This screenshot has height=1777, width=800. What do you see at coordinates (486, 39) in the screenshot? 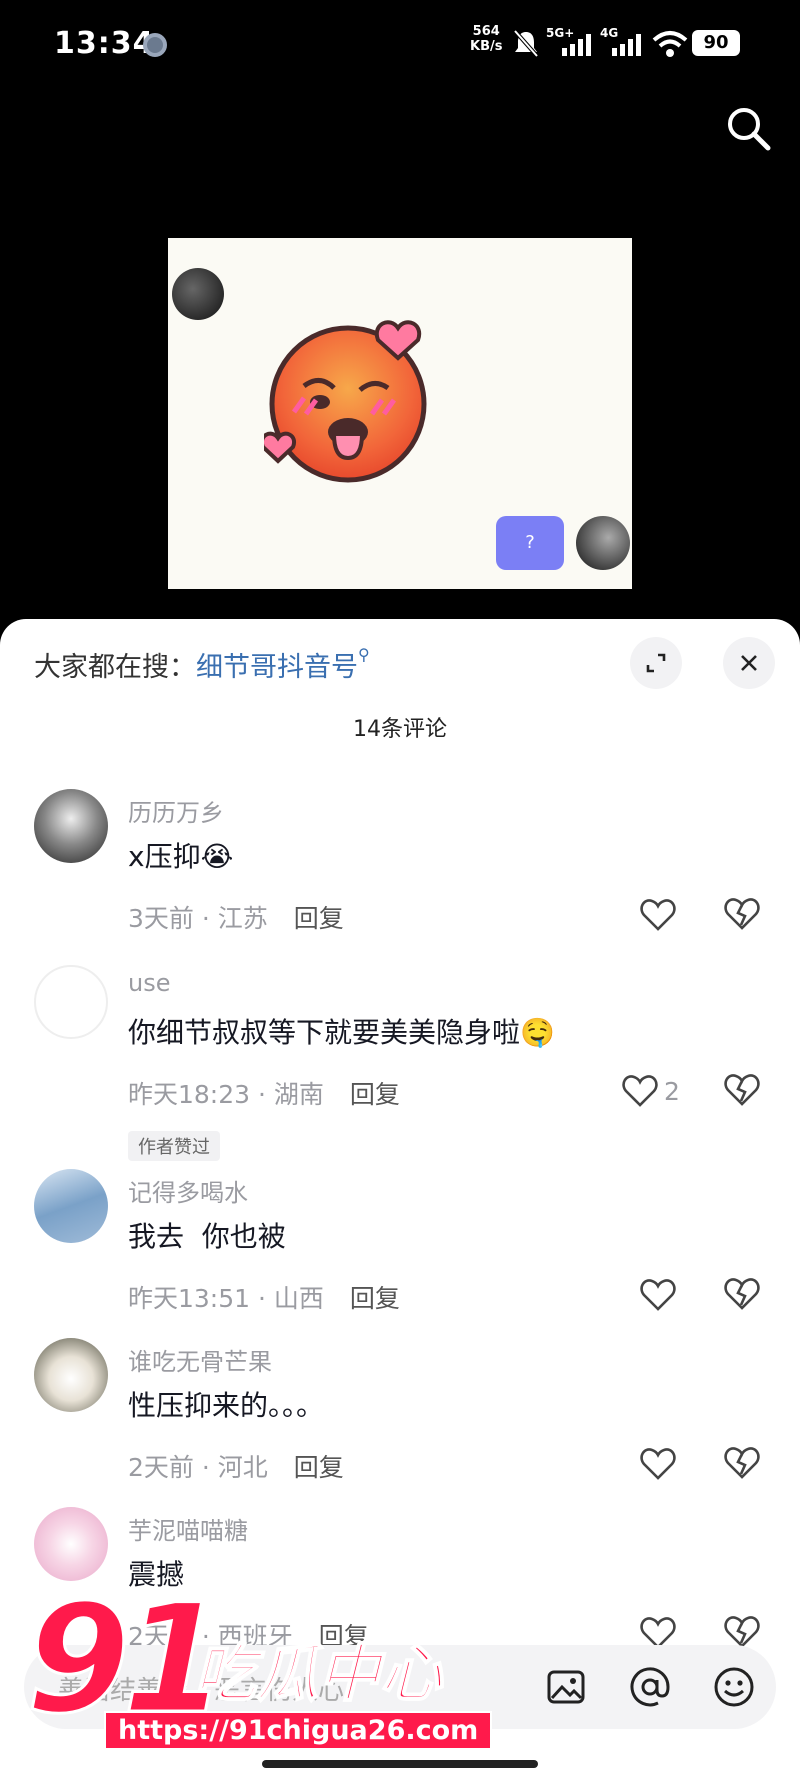
I see `net-speed: 564 KB/s` at bounding box center [486, 39].